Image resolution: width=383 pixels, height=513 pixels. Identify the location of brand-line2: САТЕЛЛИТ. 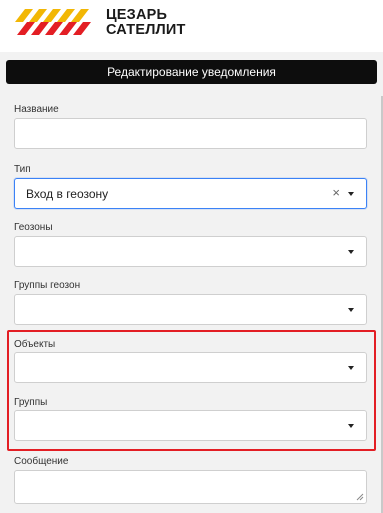
(146, 30).